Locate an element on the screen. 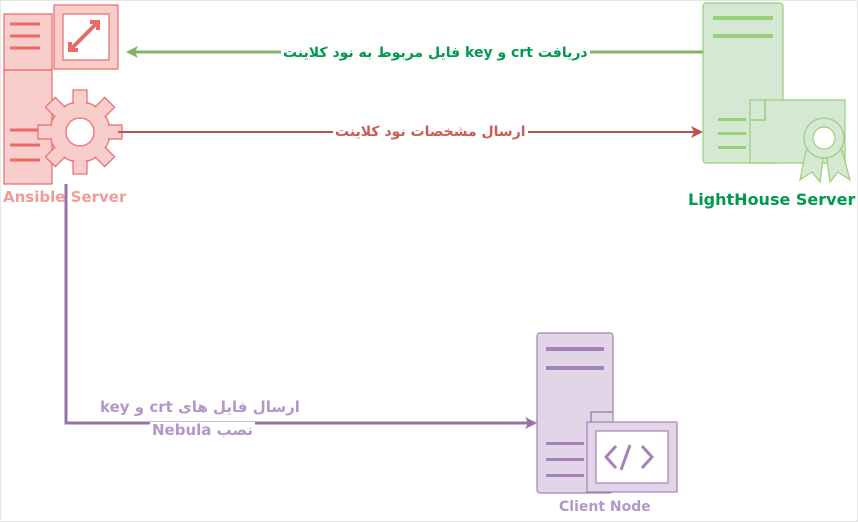  edge-label-send-client-specs: ارسال مشخصات نود کلاینت is located at coordinates (430, 132).